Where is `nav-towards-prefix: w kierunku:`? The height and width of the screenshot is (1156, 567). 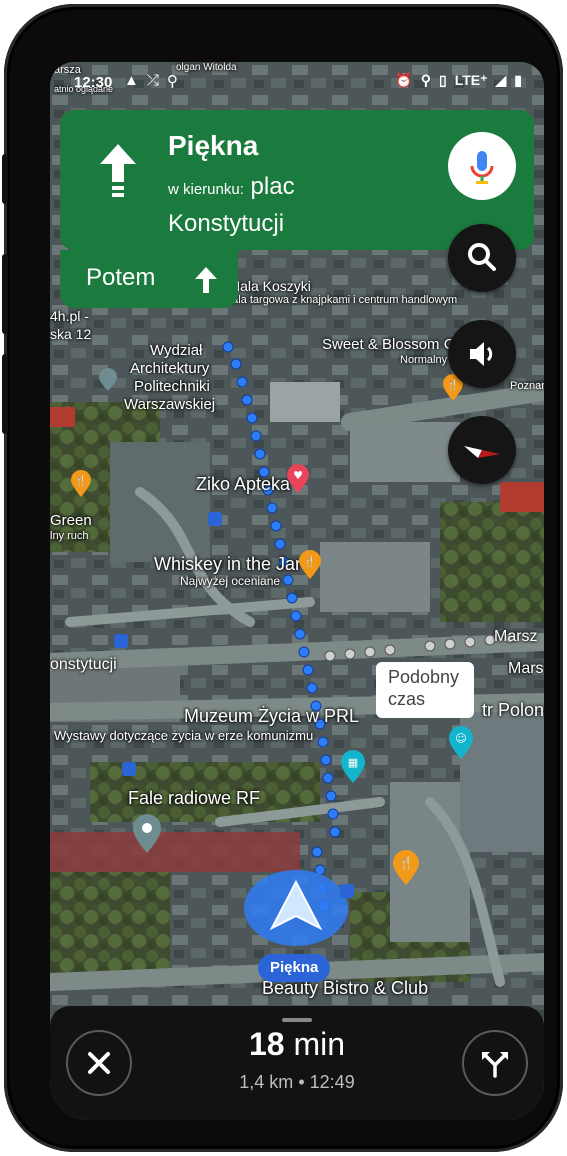 nav-towards-prefix: w kierunku: is located at coordinates (206, 189).